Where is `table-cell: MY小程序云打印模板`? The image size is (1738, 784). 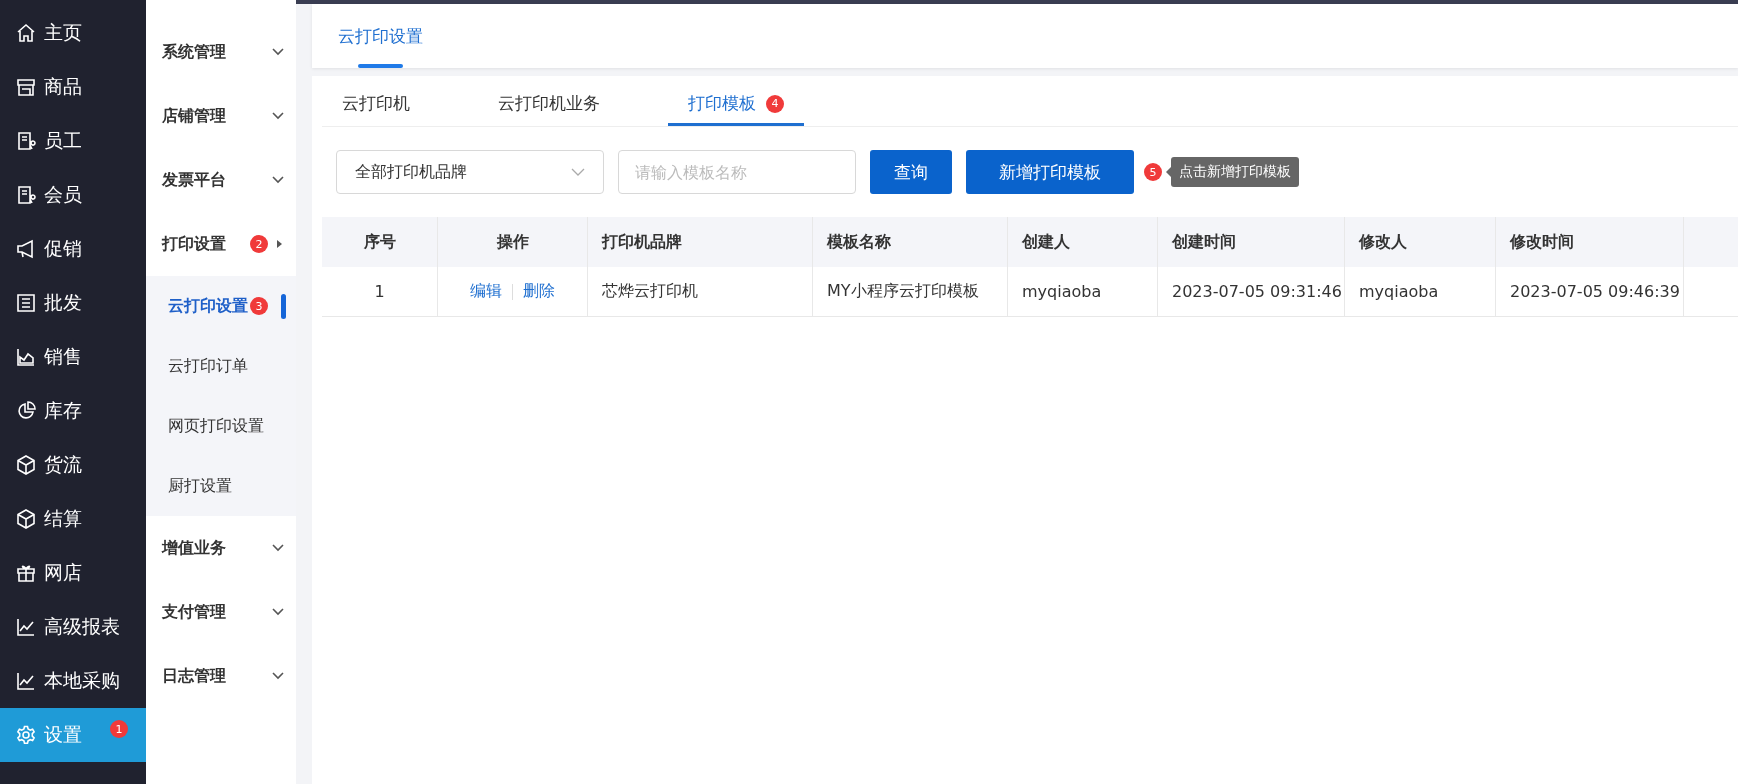
table-cell: MY小程序云打印模板 is located at coordinates (910, 291).